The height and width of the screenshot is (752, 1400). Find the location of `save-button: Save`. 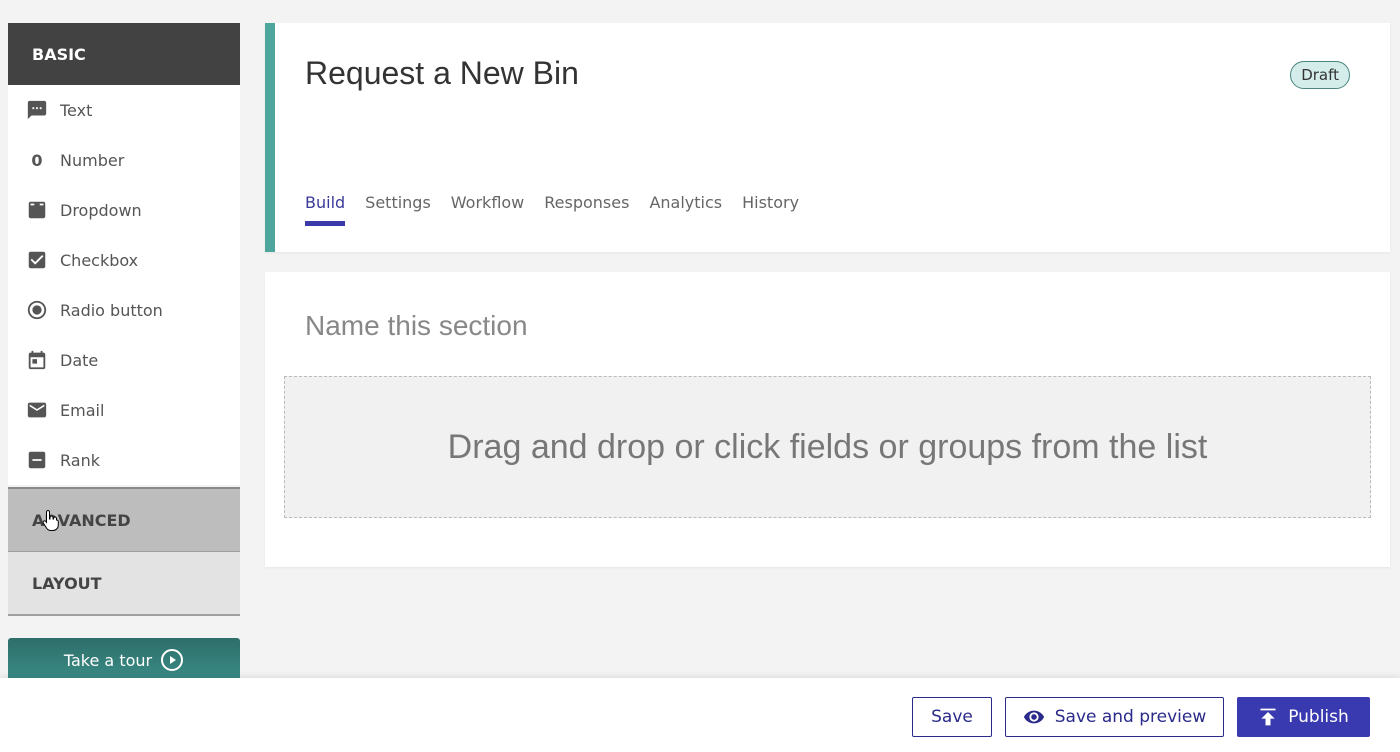

save-button: Save is located at coordinates (952, 717).